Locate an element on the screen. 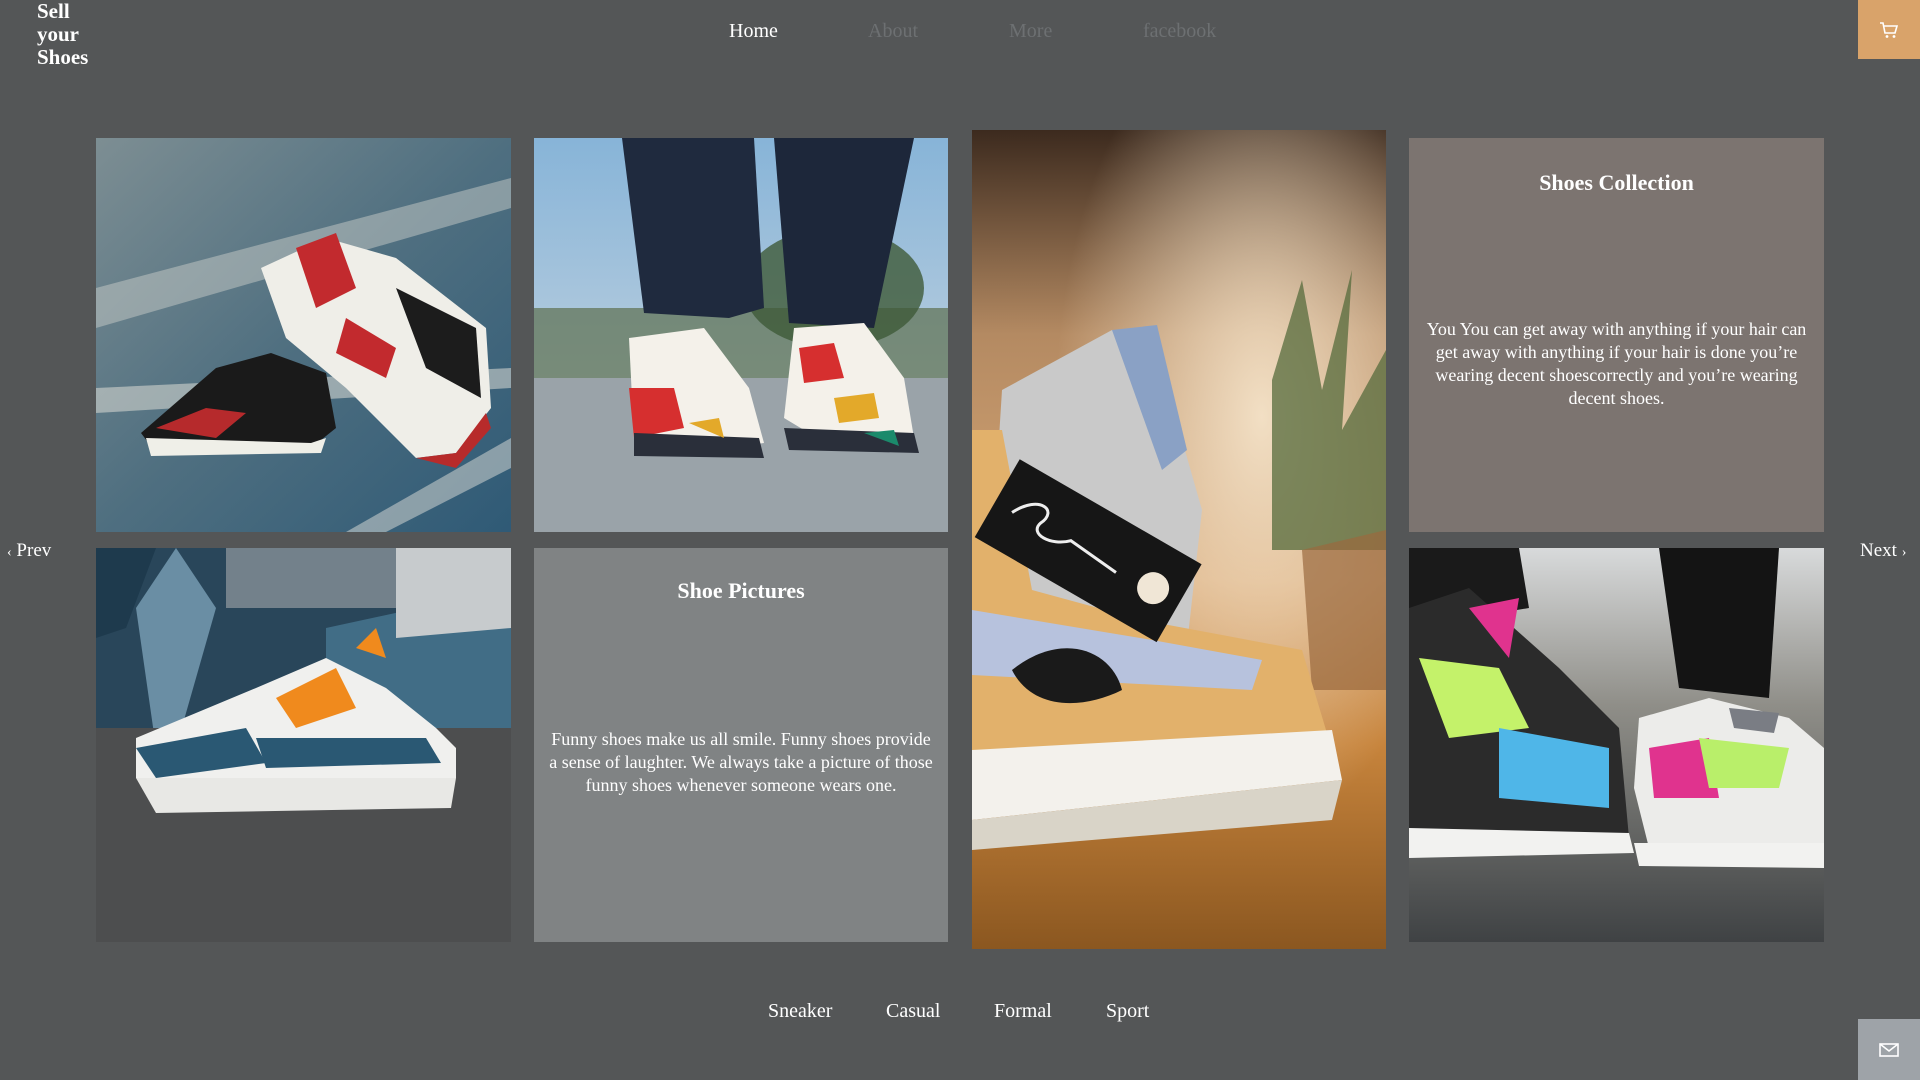 This screenshot has height=1080, width=1920. mail-button is located at coordinates (1889, 1049).